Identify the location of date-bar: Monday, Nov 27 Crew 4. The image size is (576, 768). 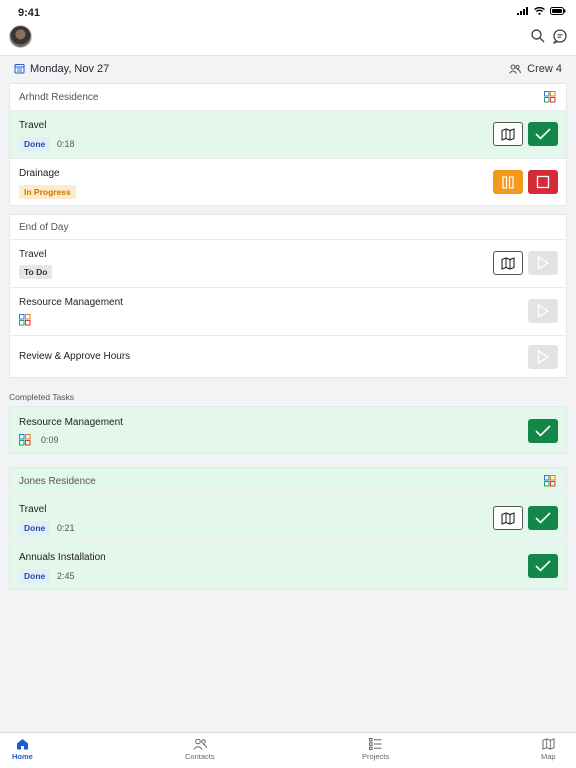
(288, 69).